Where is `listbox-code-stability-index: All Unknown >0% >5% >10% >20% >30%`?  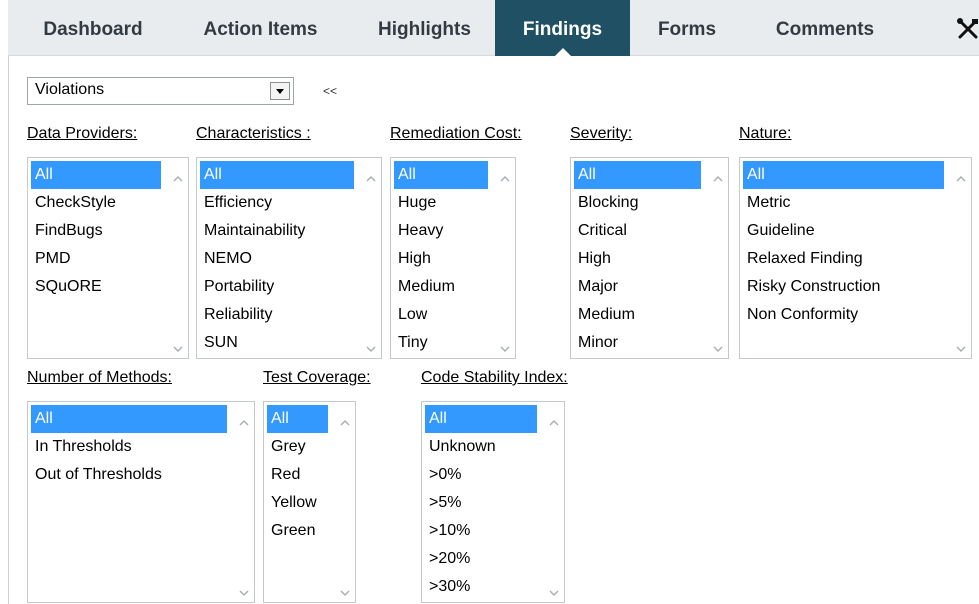 listbox-code-stability-index: All Unknown >0% >5% >10% >20% >30% is located at coordinates (493, 502).